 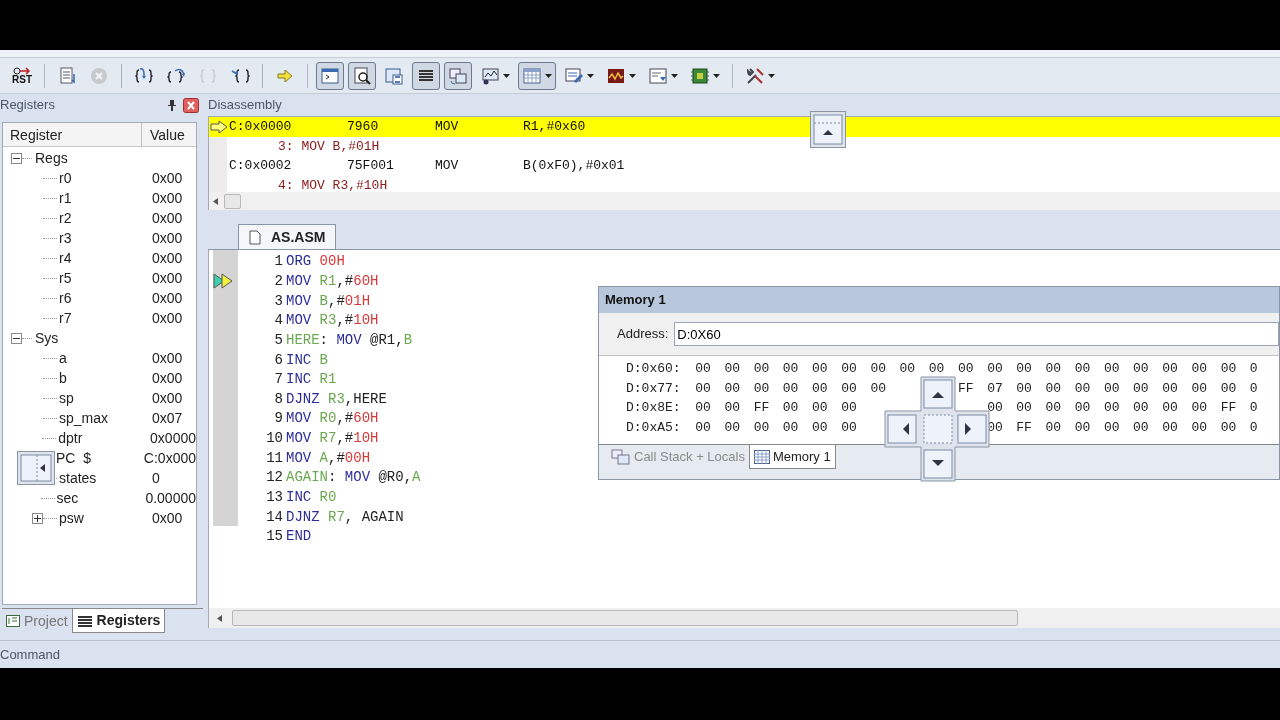 I want to click on code-line: INC R1, so click(x=311, y=380).